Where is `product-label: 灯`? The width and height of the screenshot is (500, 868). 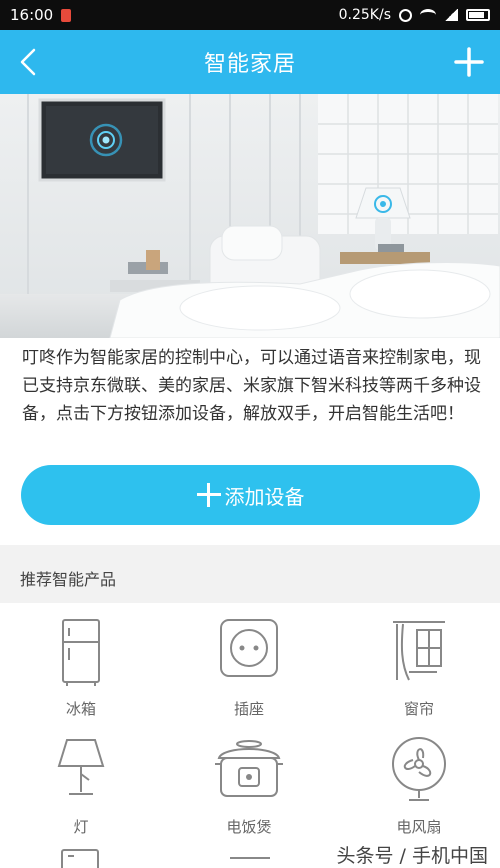 product-label: 灯 is located at coordinates (81, 827).